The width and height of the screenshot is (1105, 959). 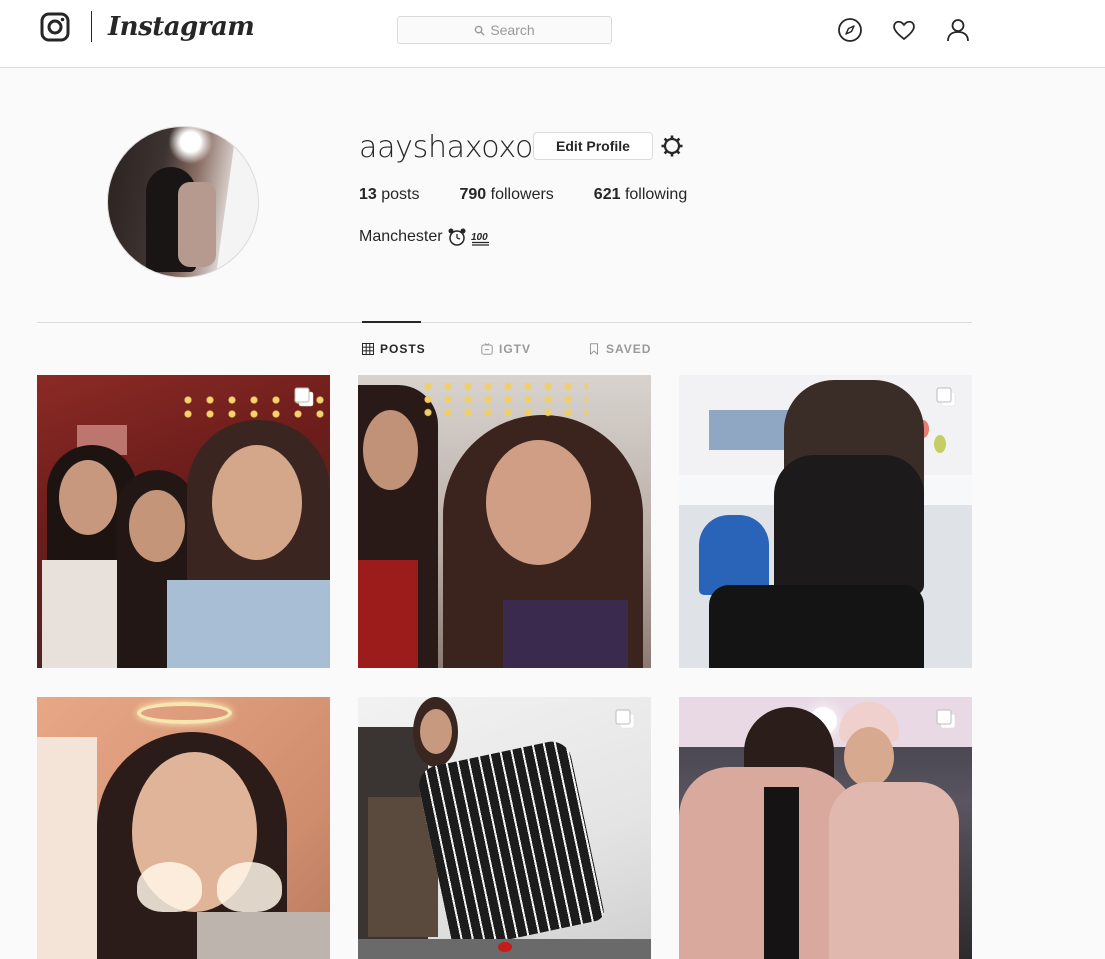 I want to click on posts-stat: 13 posts, so click(x=389, y=195).